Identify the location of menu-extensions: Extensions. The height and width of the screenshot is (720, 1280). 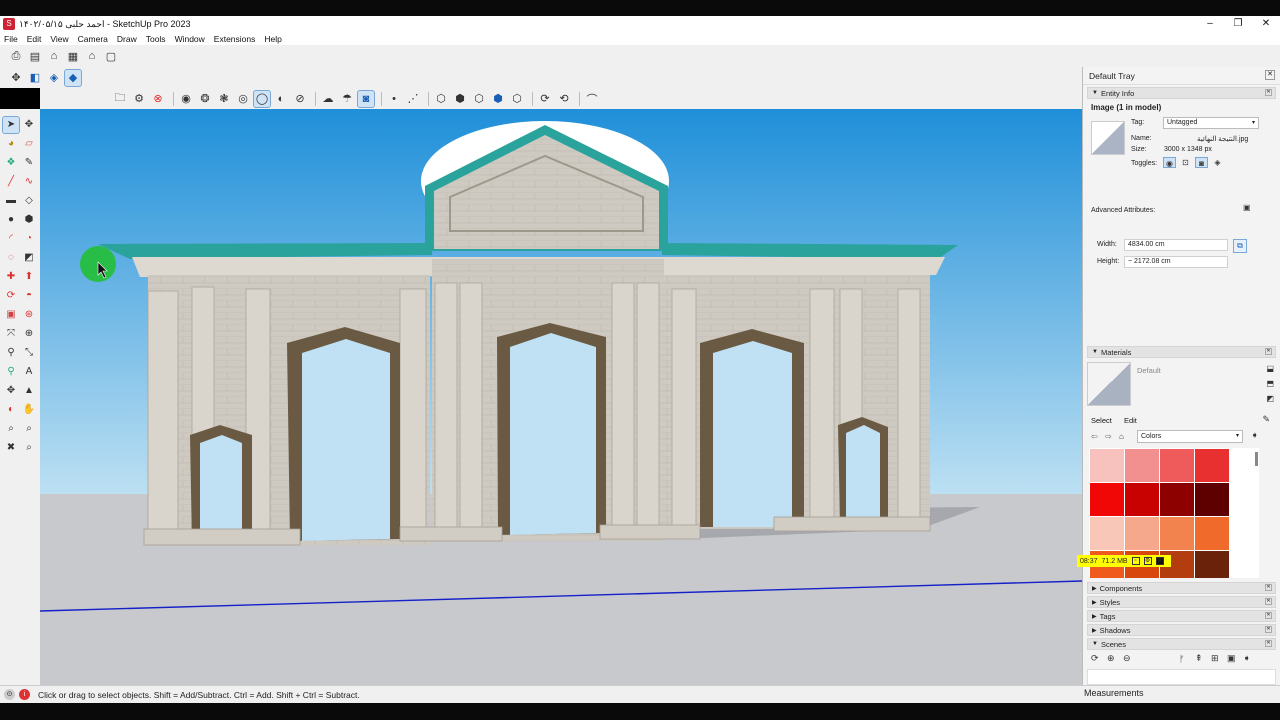
(235, 39).